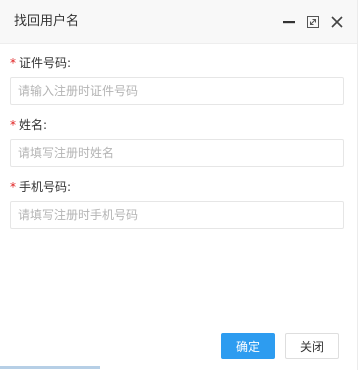  I want to click on id-number-field-group: * 证件号码:, so click(177, 80).